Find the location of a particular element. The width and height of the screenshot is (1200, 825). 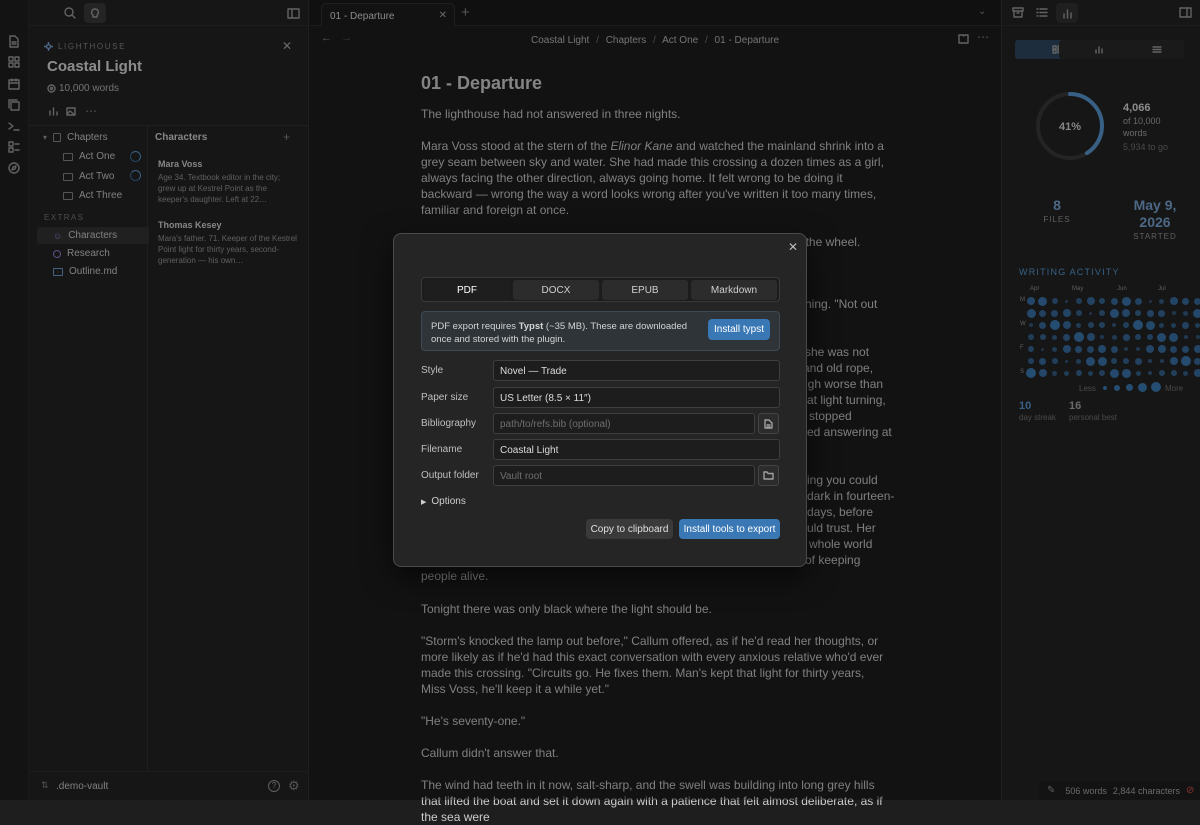

format-pdf: PDF is located at coordinates (467, 290).